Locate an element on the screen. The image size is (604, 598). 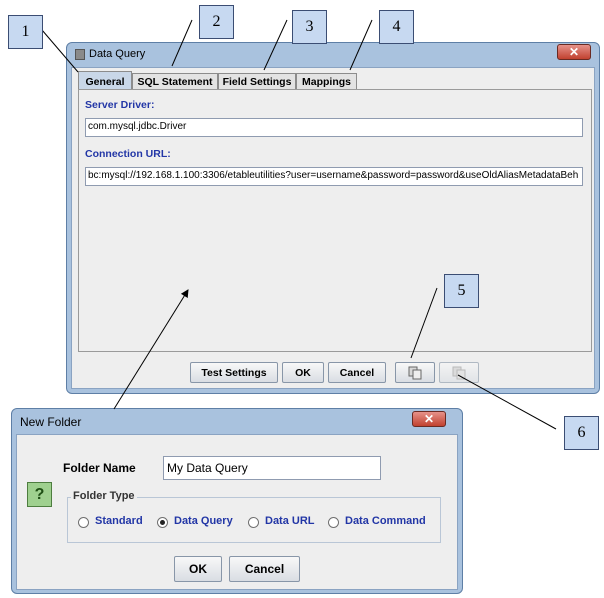
callout-5: 5 is located at coordinates (461, 291).